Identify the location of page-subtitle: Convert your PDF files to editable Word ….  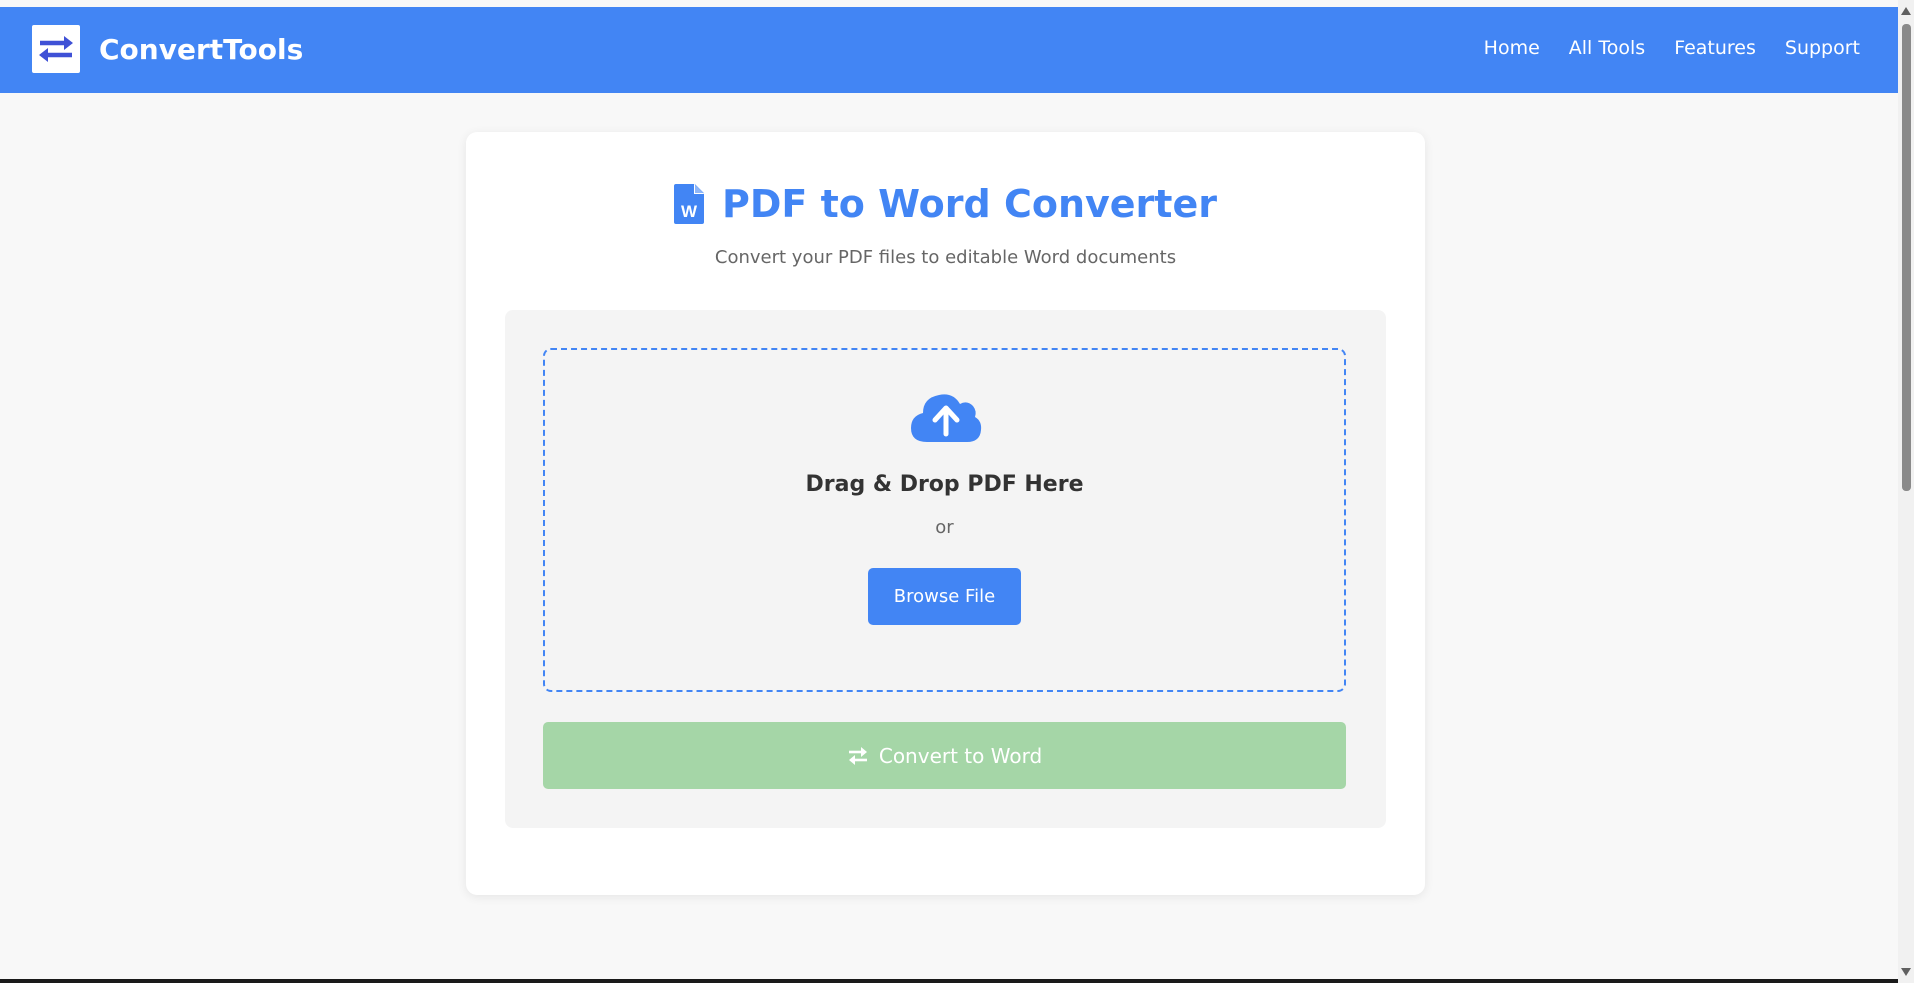
(945, 257).